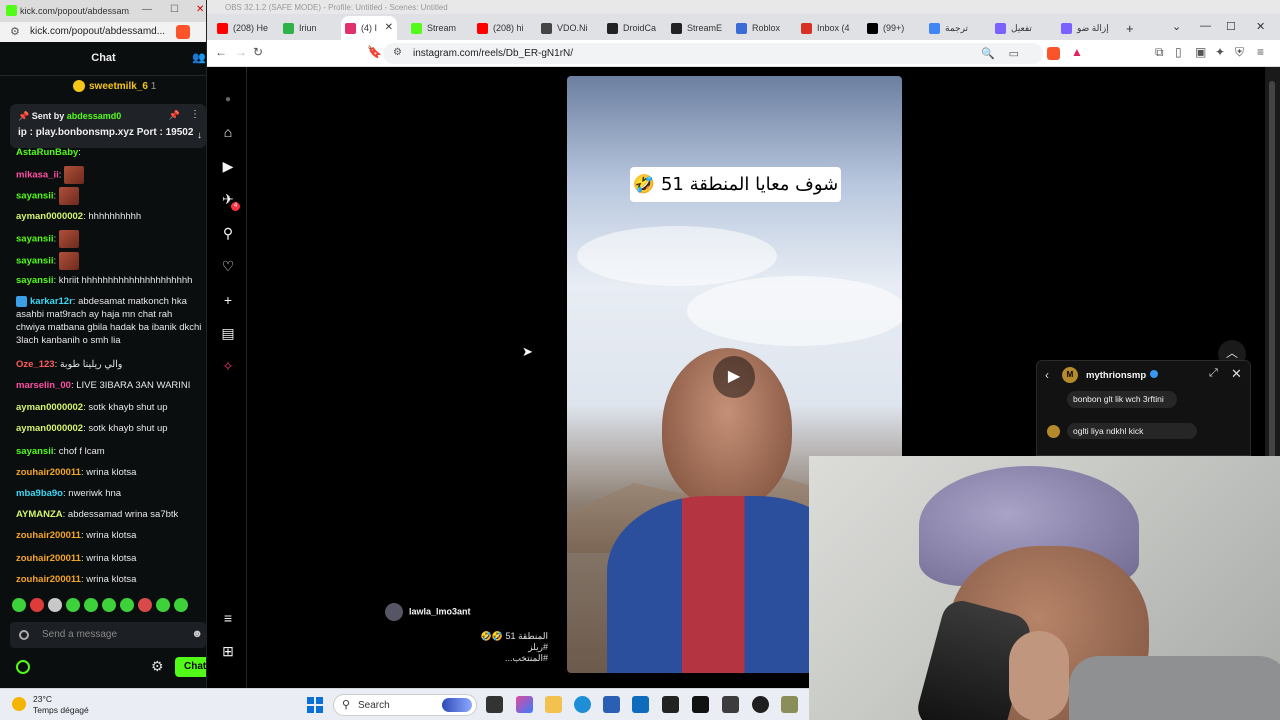  I want to click on chat-username: AYMANZA, so click(39, 514).